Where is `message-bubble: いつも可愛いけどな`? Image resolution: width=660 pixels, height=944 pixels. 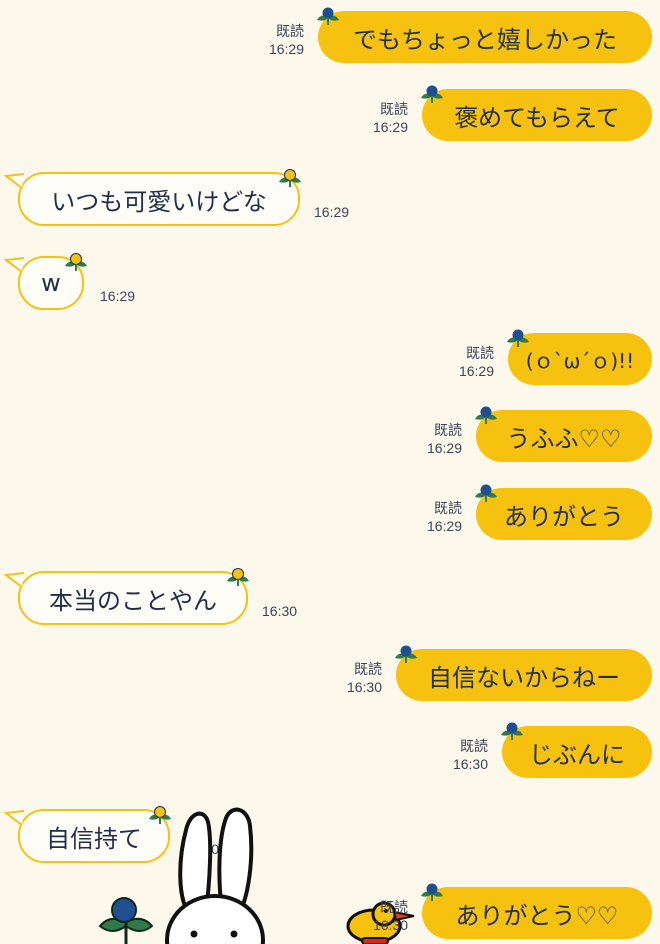
message-bubble: いつも可愛いけどな is located at coordinates (159, 199).